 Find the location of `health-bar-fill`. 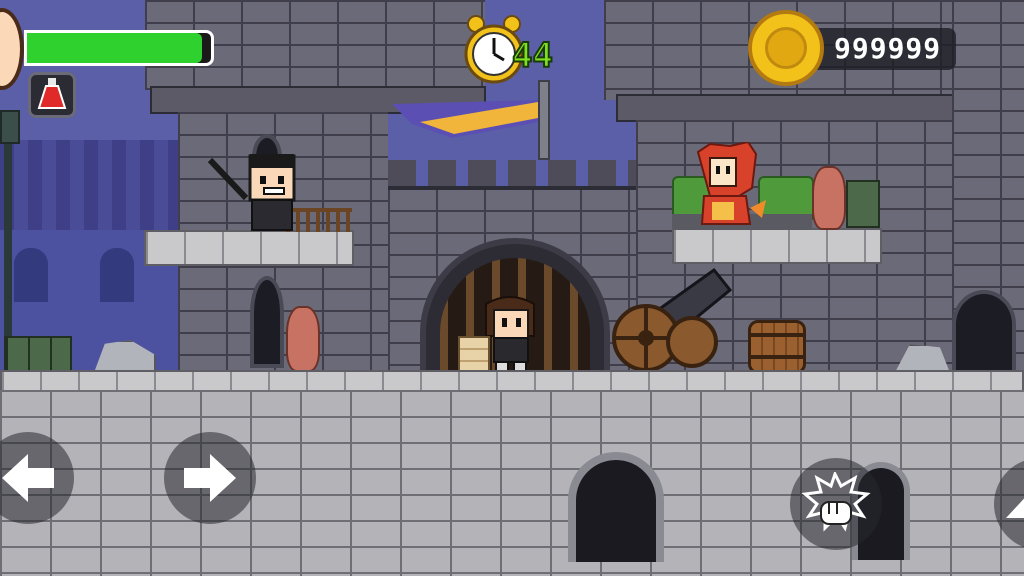

health-bar-fill is located at coordinates (114, 48).